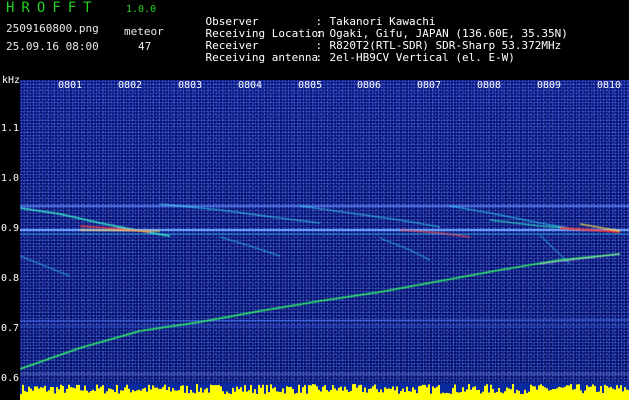 Image resolution: width=629 pixels, height=400 pixels. Describe the element at coordinates (429, 85) in the screenshot. I see `x-tick-label: 0807` at that location.